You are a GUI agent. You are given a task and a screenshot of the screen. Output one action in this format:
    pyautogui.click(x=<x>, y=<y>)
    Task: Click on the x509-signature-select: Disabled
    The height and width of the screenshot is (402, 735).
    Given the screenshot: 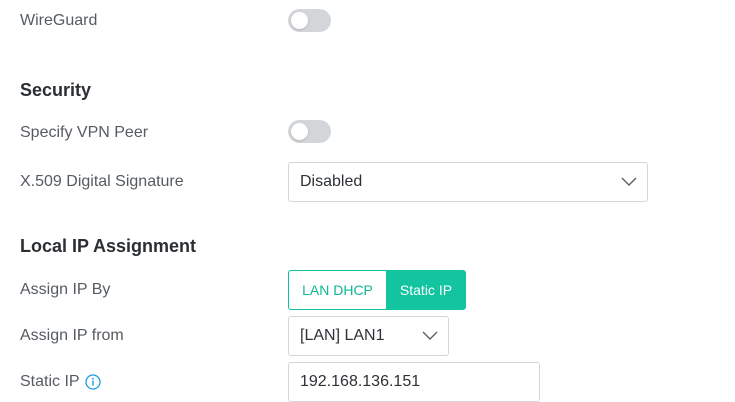 What is the action you would take?
    pyautogui.click(x=468, y=182)
    